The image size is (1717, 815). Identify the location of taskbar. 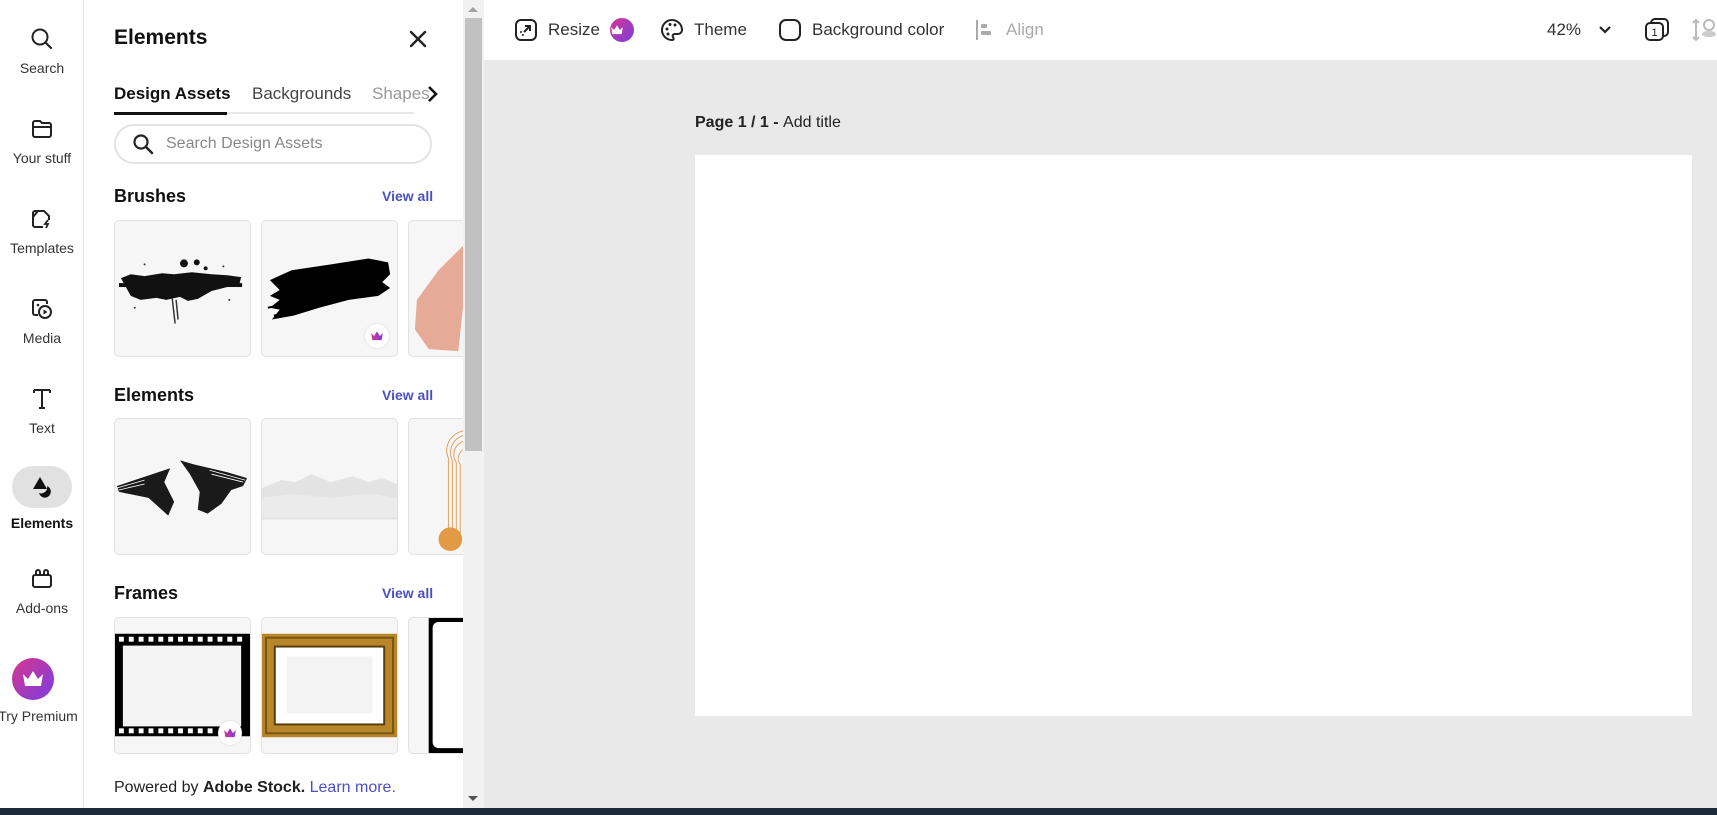
(858, 811).